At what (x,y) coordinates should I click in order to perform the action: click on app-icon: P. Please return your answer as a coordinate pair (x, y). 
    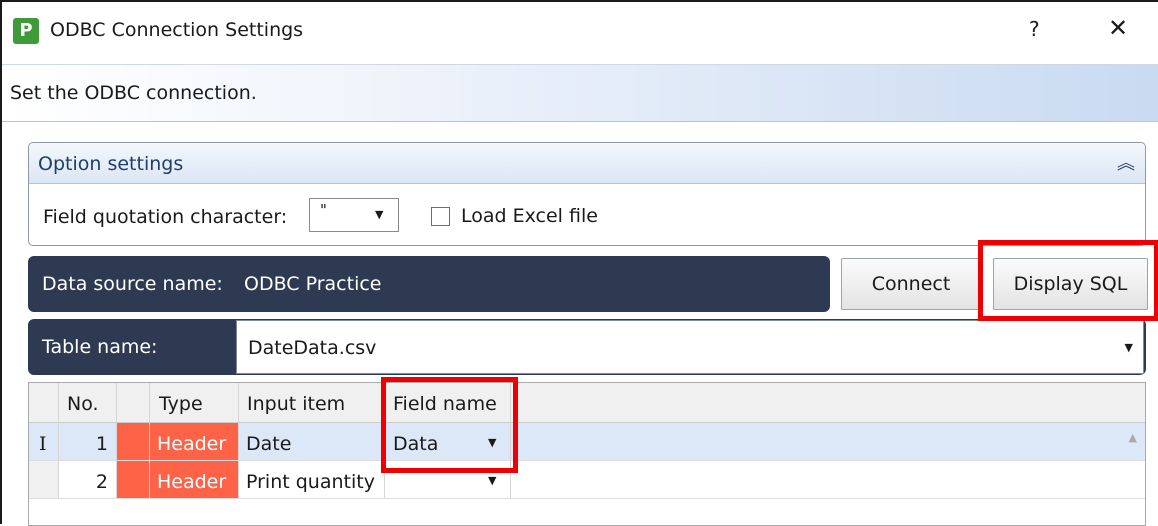
    Looking at the image, I should click on (26, 31).